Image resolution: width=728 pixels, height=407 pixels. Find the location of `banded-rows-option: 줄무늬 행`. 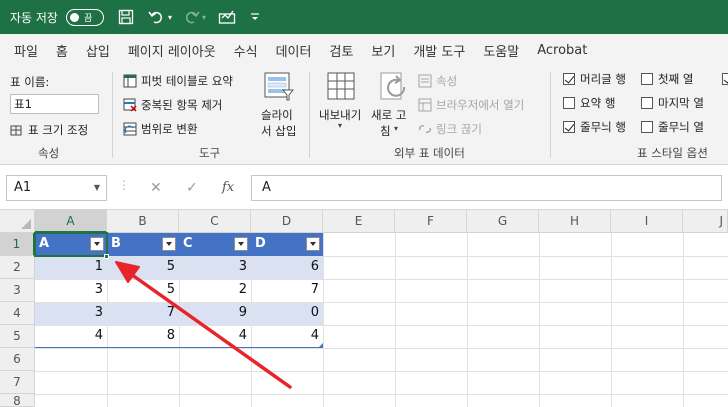

banded-rows-option: 줄무늬 행 is located at coordinates (594, 127).